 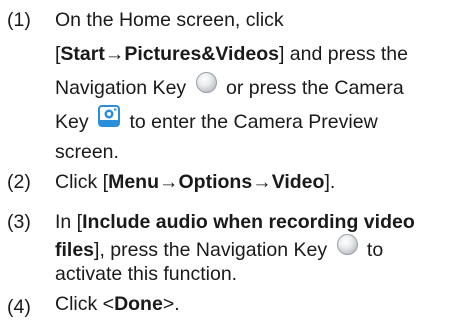 I want to click on setting-name: files, so click(x=75, y=250).